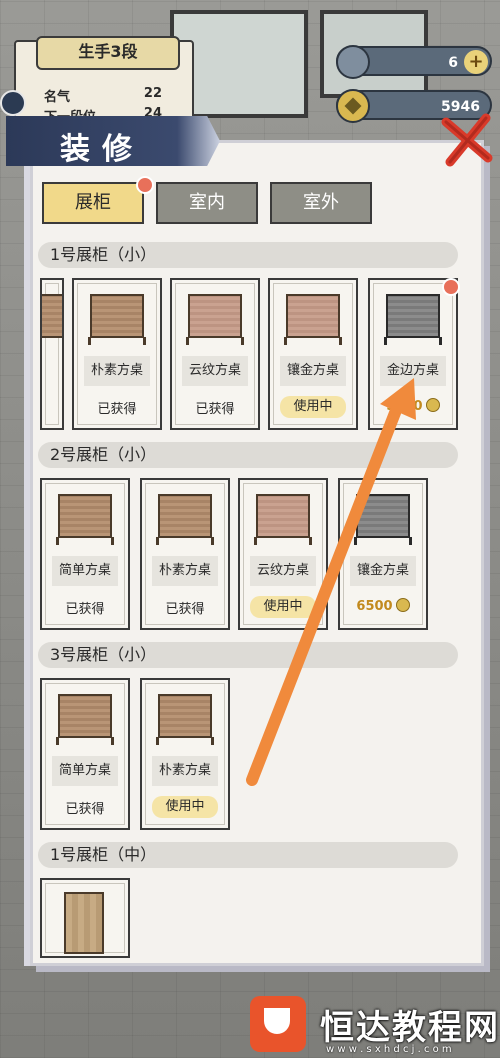  Describe the element at coordinates (413, 371) in the screenshot. I see `item-name: 金边方桌` at that location.